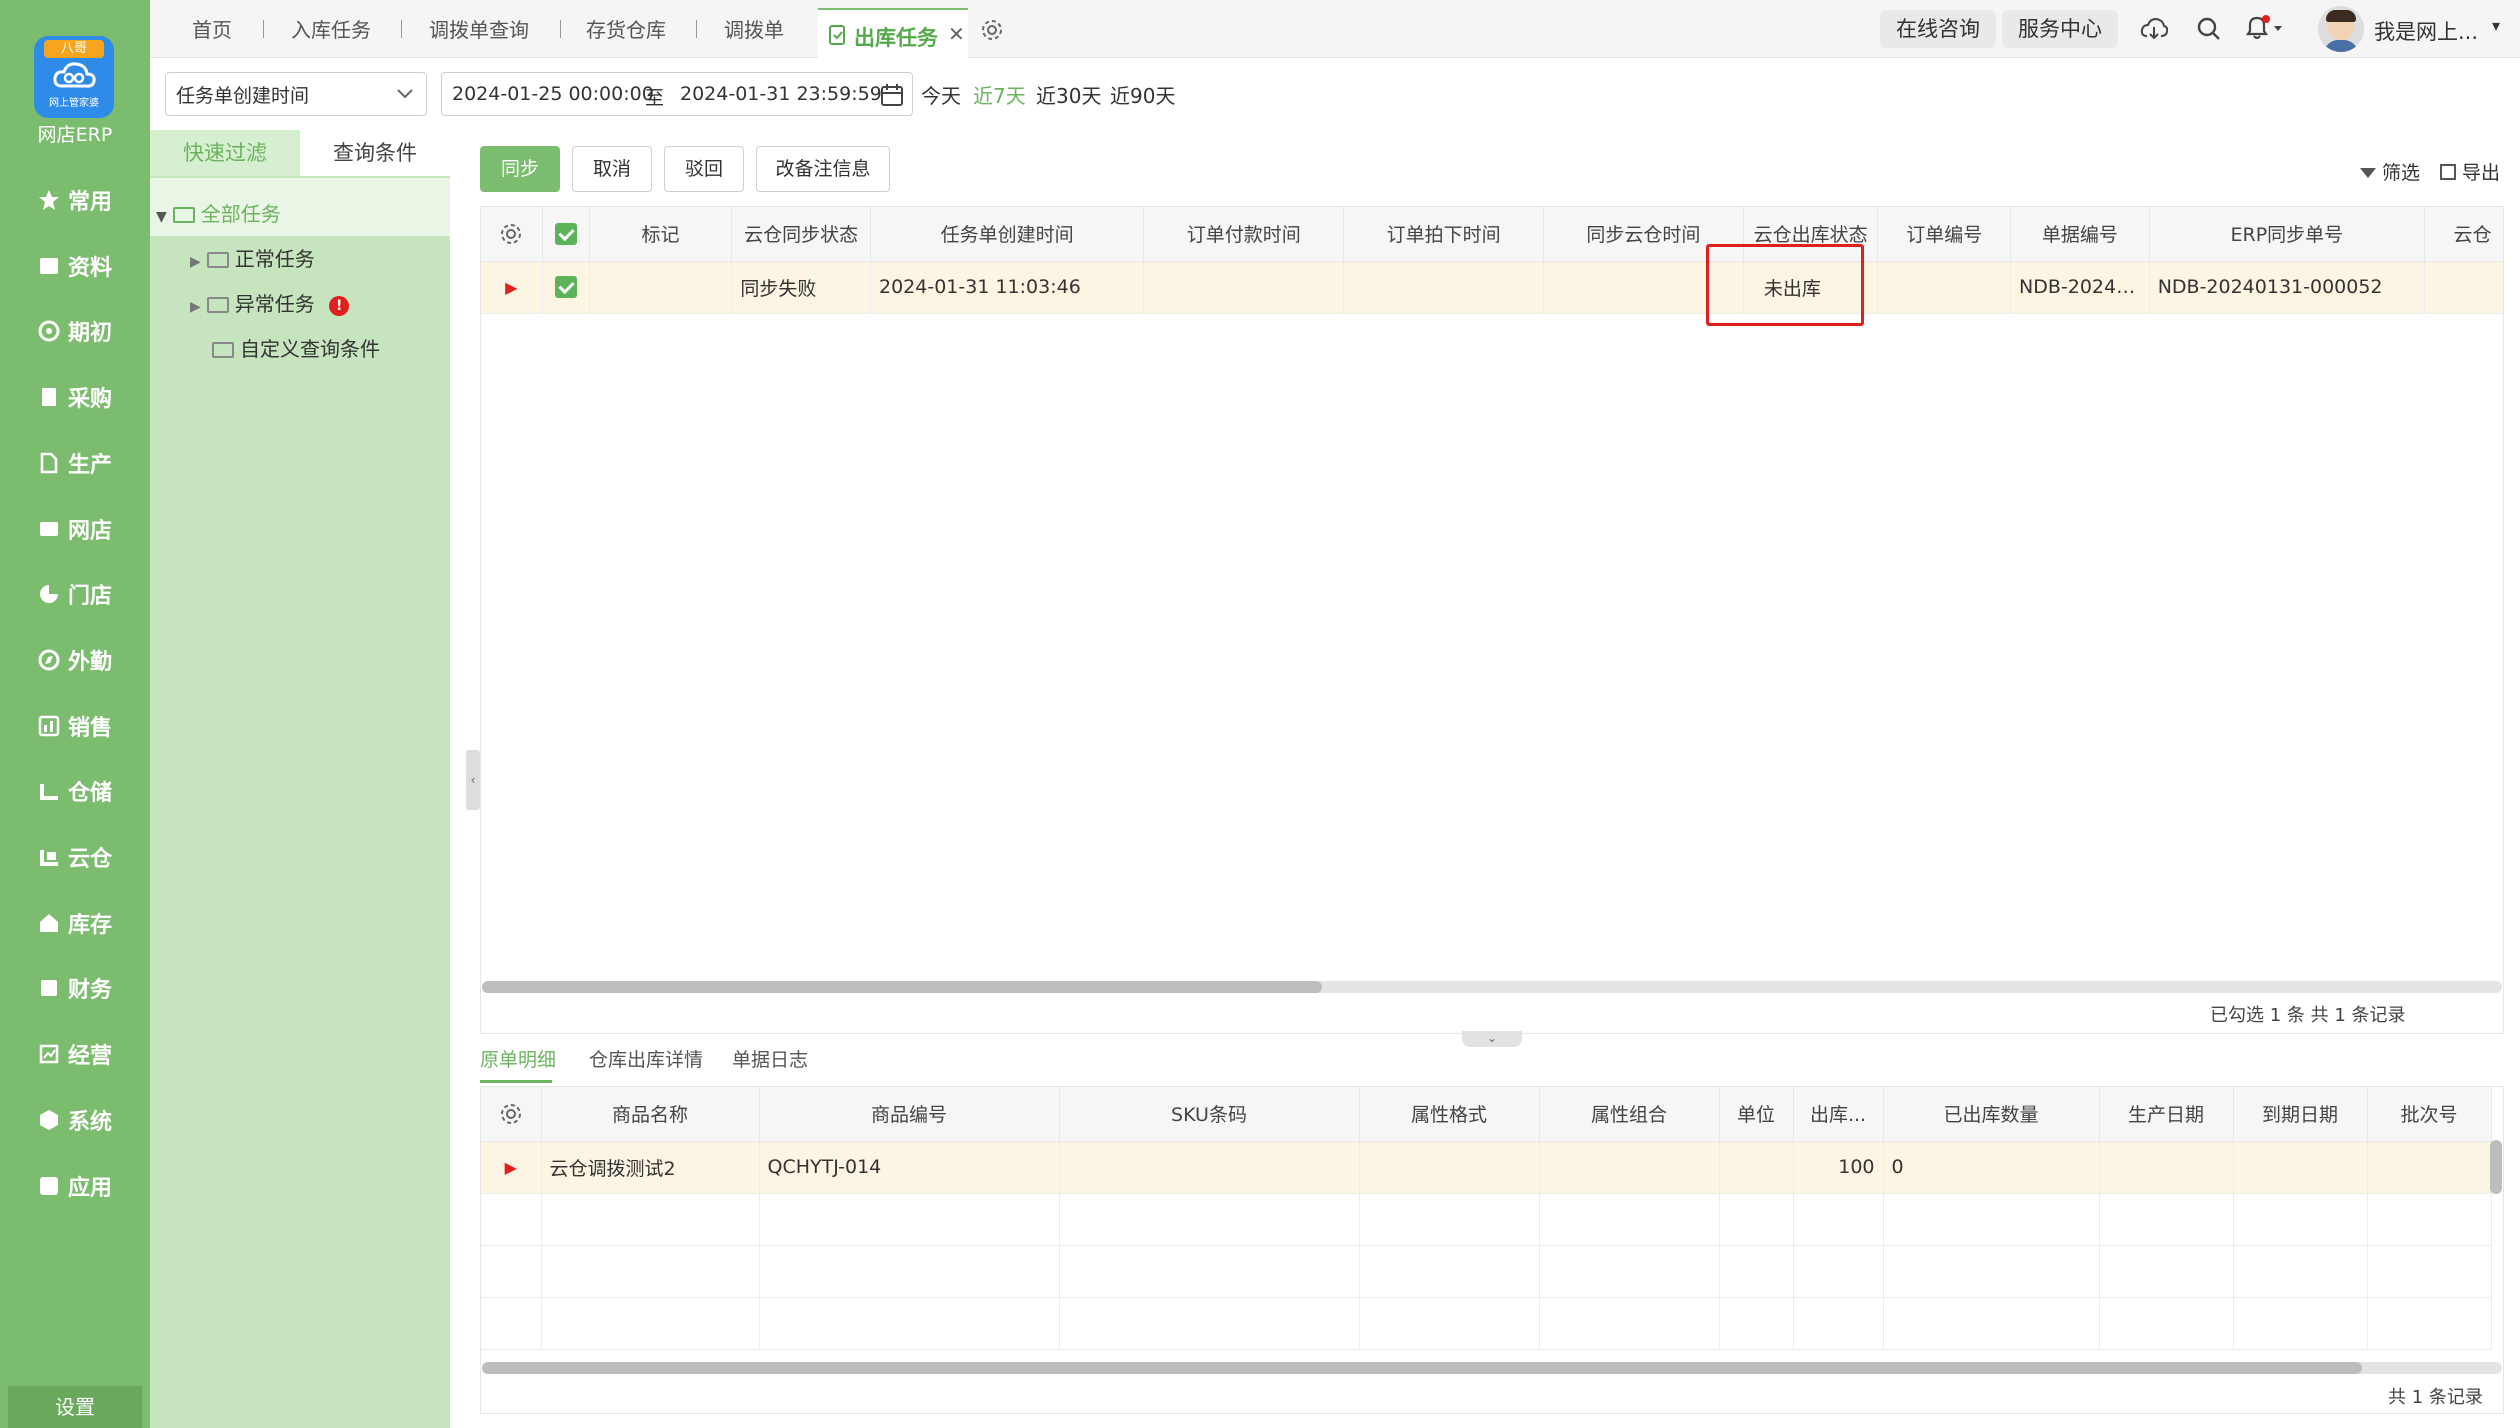 The height and width of the screenshot is (1428, 2520). I want to click on cell-done-qty: 0, so click(1991, 1167).